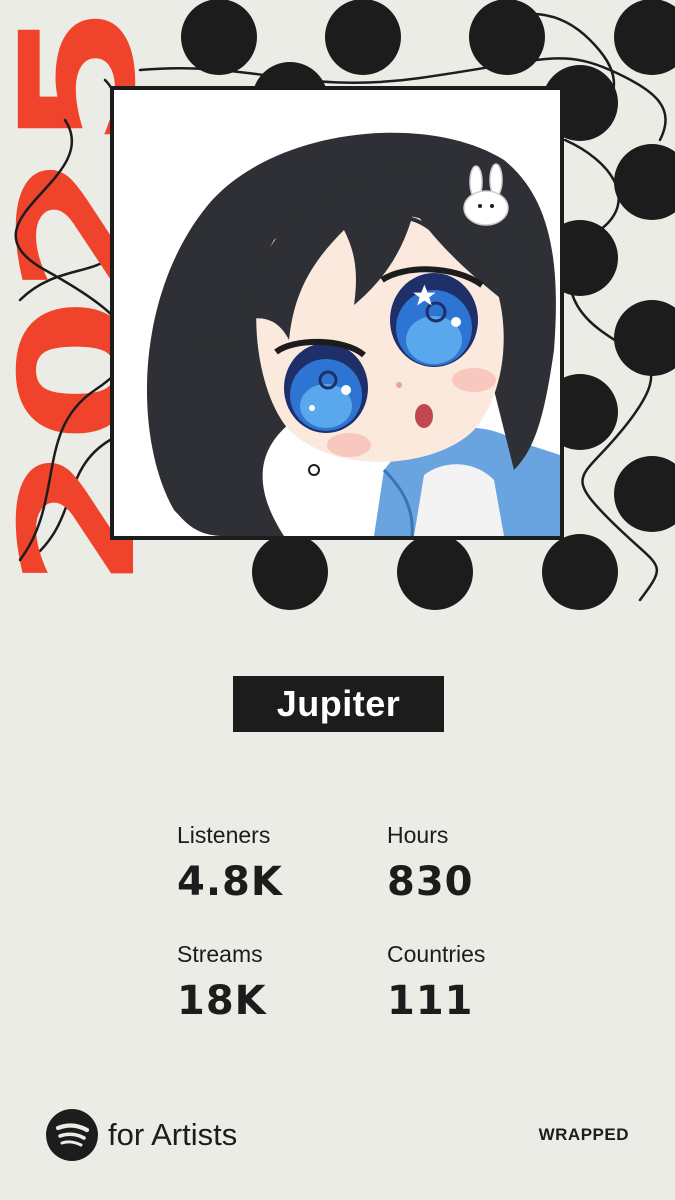 Image resolution: width=675 pixels, height=1200 pixels. I want to click on stat-streams: Streams 18K, so click(222, 982).